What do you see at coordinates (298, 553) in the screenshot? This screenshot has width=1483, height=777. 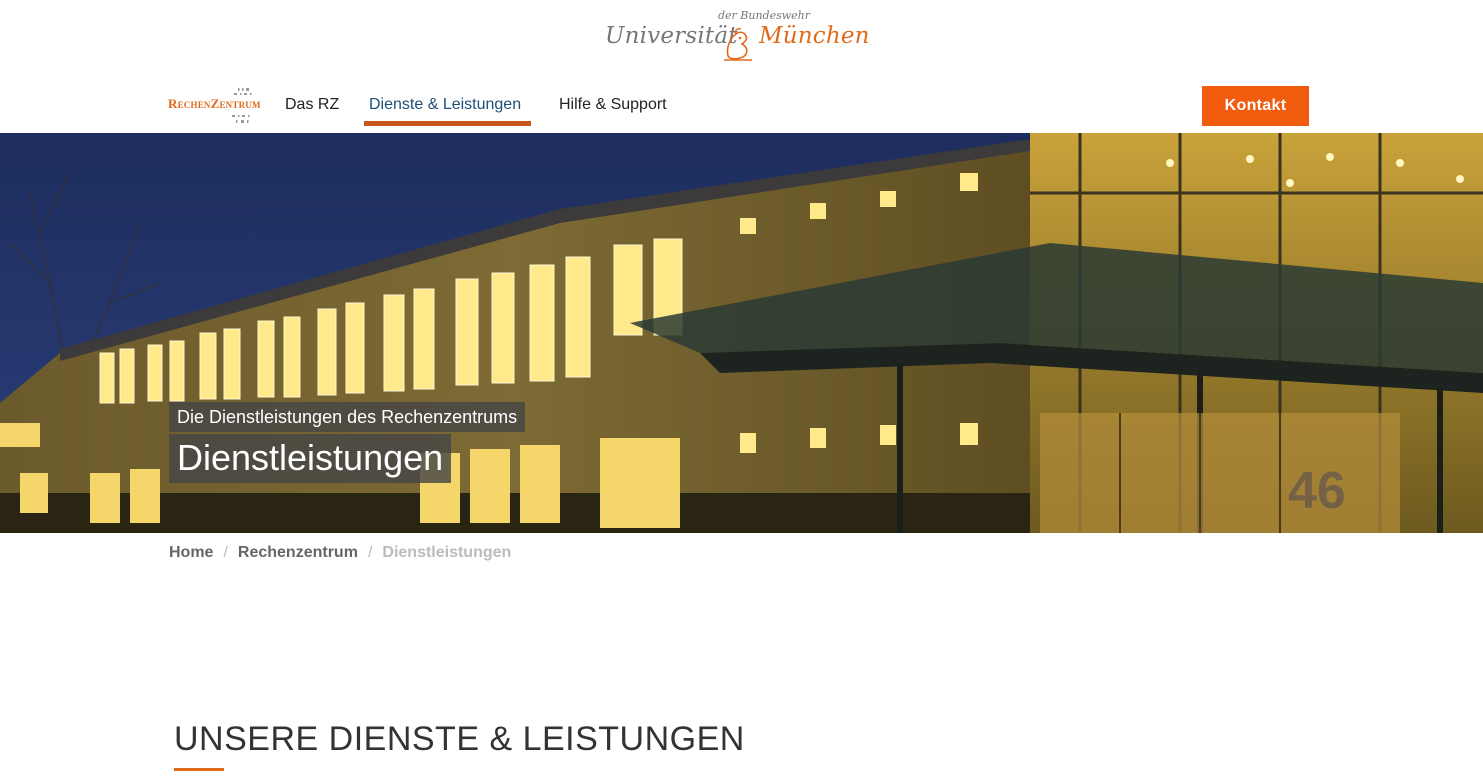 I see `breadcrumb-rechenzentrum: Rechenzentrum` at bounding box center [298, 553].